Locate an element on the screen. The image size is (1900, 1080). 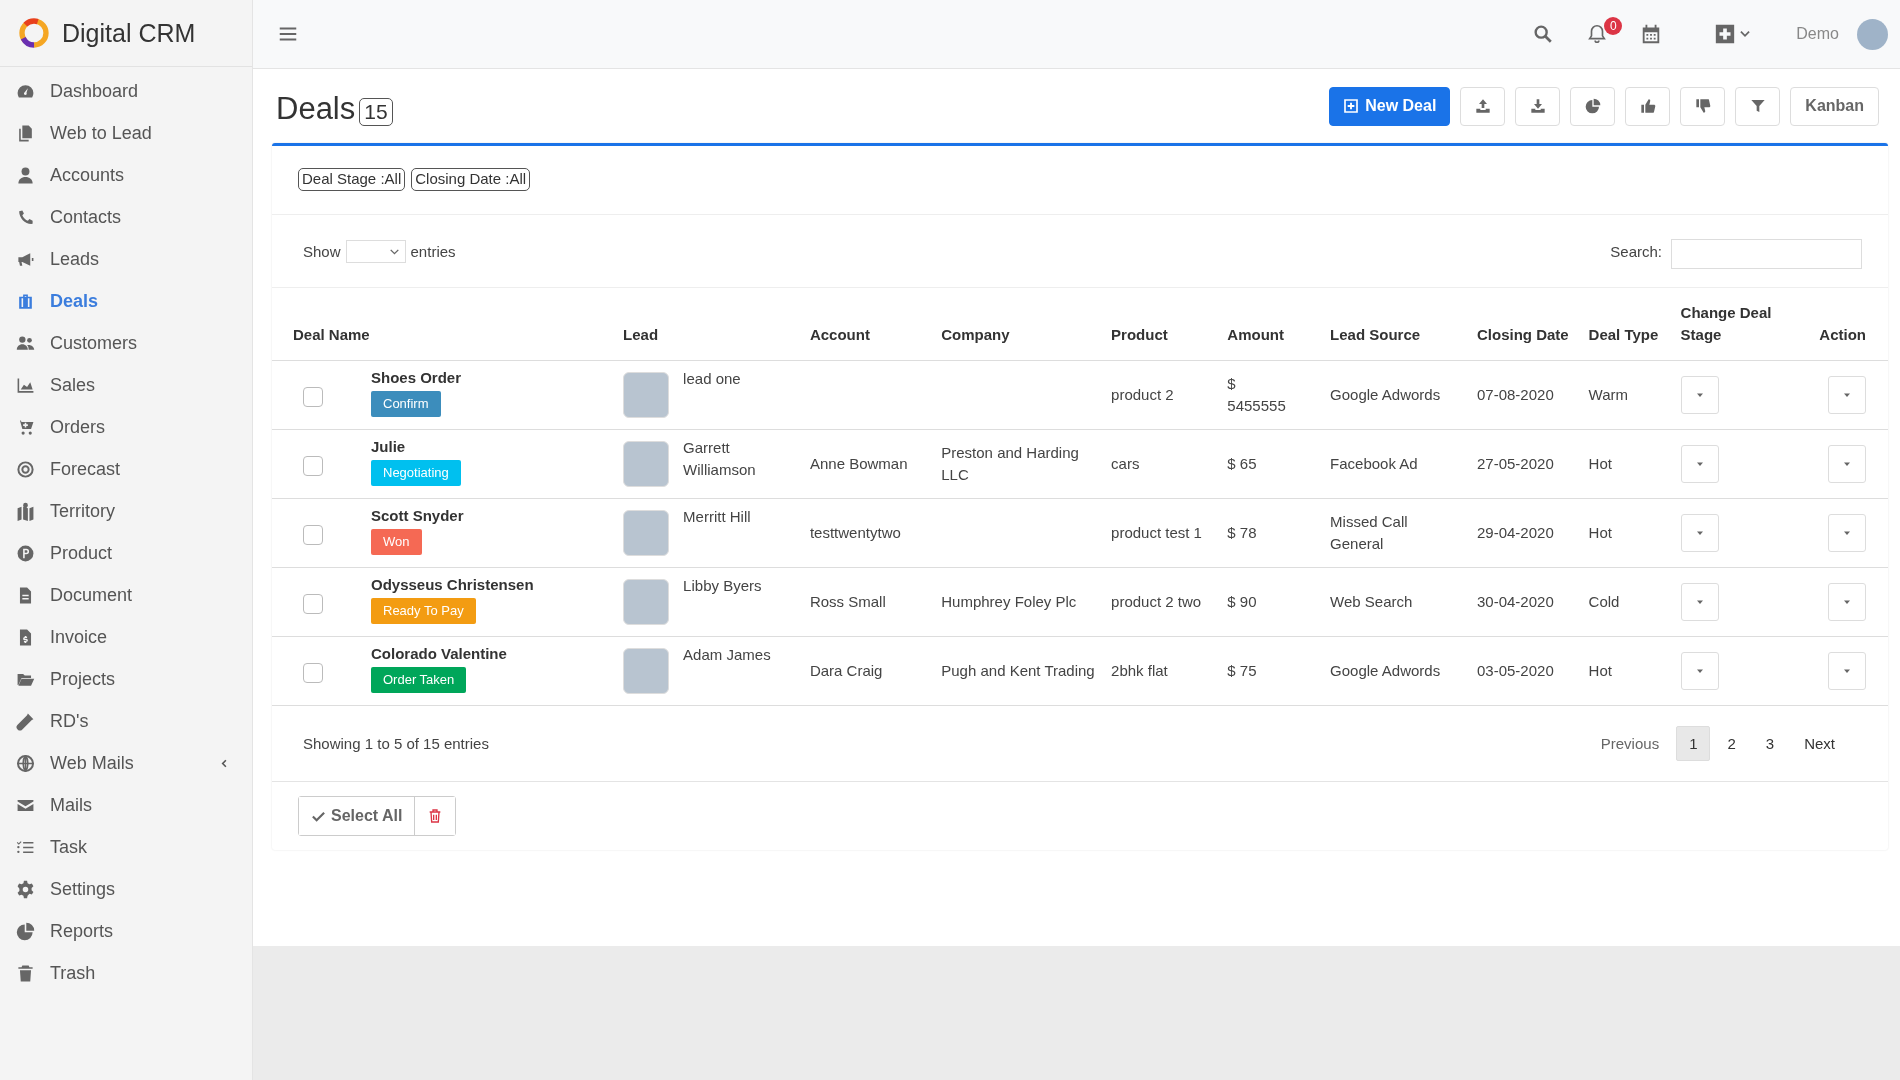
column-header: Closing Date is located at coordinates (1523, 334).